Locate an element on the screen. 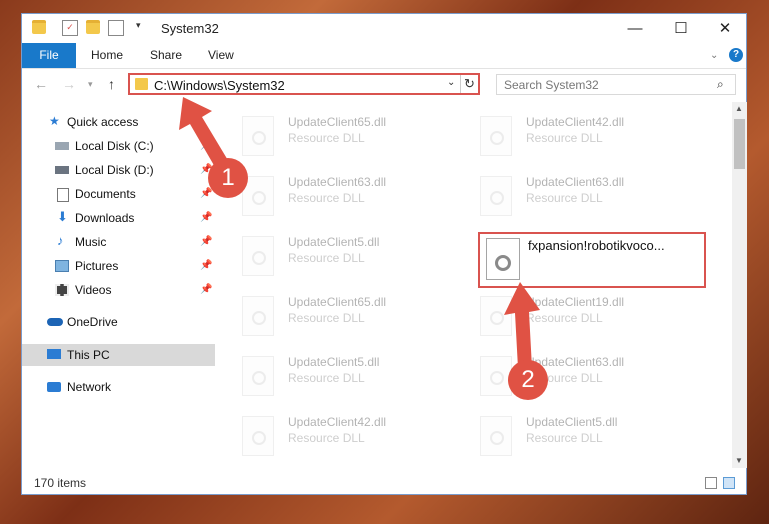 This screenshot has height=524, width=769. step-one-badge: 1 is located at coordinates (228, 178).